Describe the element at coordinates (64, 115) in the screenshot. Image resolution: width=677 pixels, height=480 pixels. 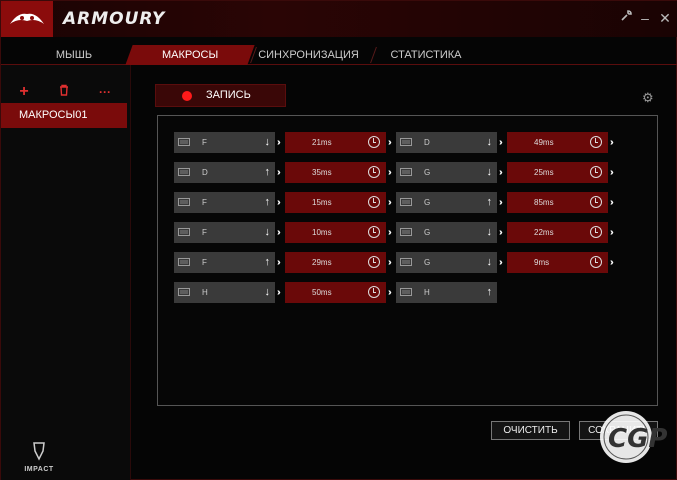
I see `sidebar-item-macro: МАКРОСЫ01` at that location.